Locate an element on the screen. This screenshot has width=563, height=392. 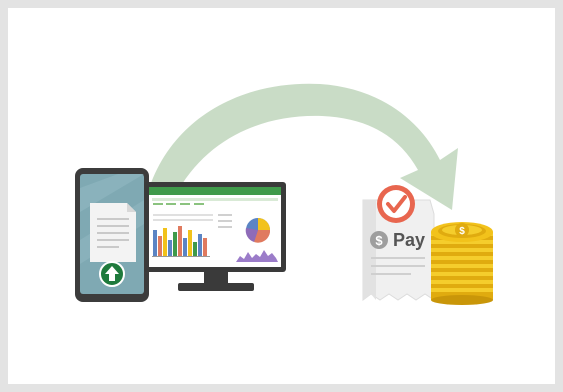
coin-dollar-icon: $ is located at coordinates (462, 230).